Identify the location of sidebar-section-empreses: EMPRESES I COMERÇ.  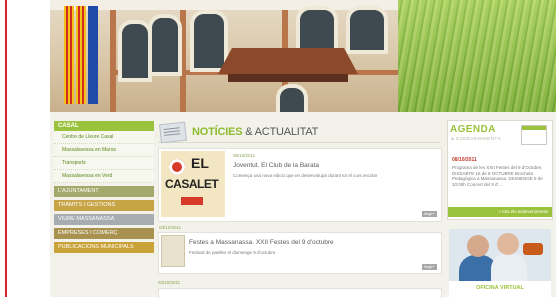
(104, 233).